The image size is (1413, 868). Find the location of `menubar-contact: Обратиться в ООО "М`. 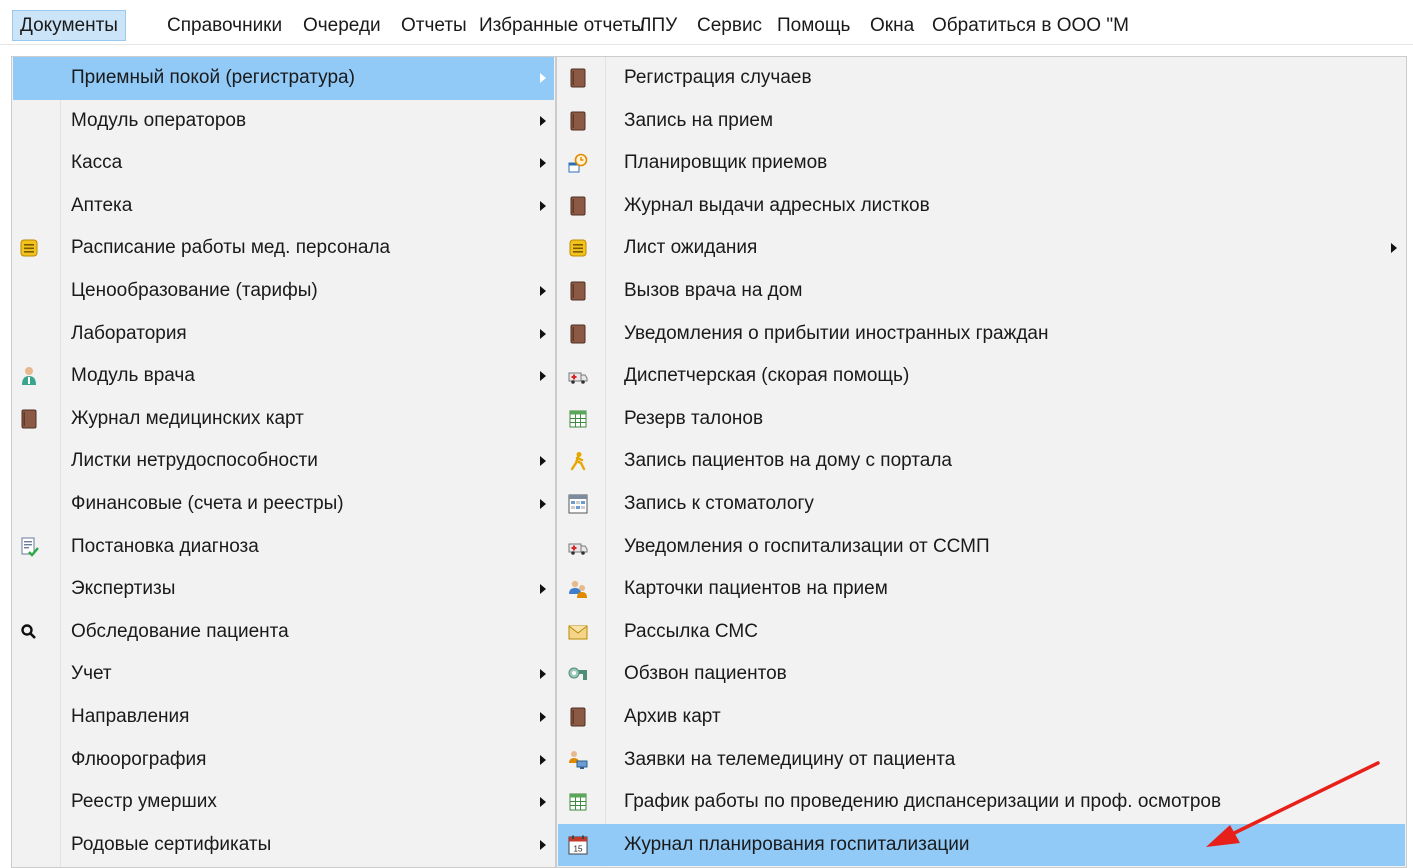

menubar-contact: Обратиться в ООО "М is located at coordinates (1030, 25).